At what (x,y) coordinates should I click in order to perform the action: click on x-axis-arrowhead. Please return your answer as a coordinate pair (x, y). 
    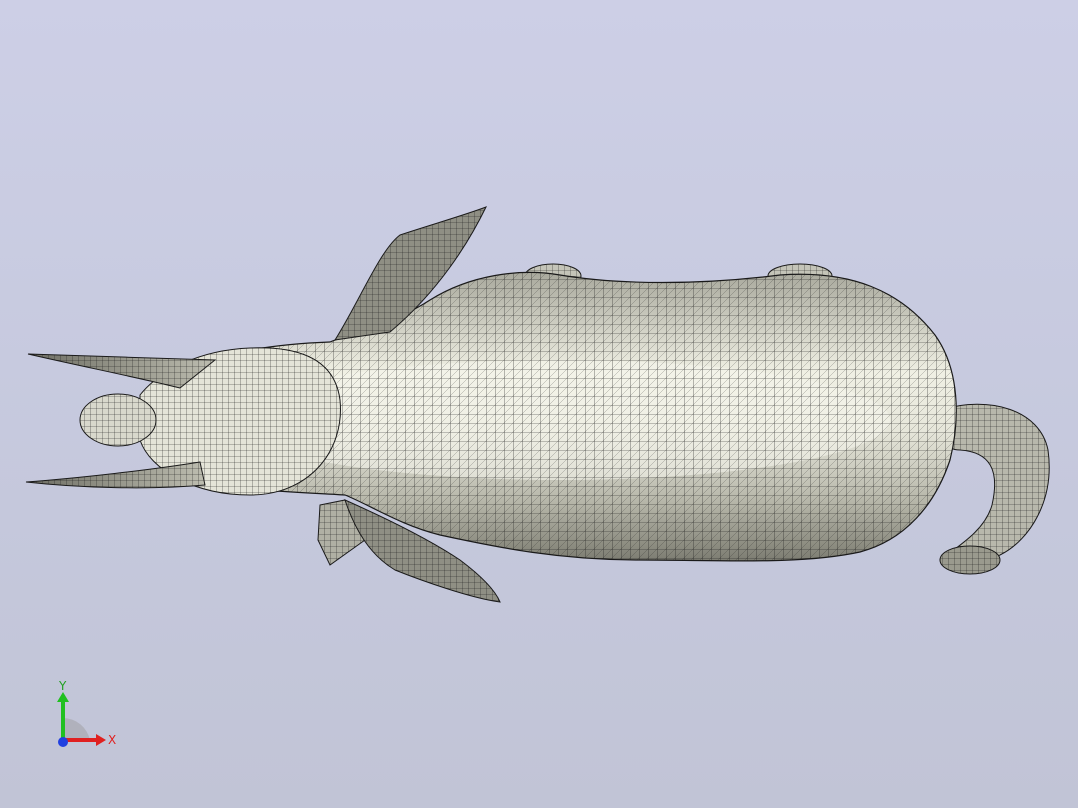
    Looking at the image, I should click on (101, 740).